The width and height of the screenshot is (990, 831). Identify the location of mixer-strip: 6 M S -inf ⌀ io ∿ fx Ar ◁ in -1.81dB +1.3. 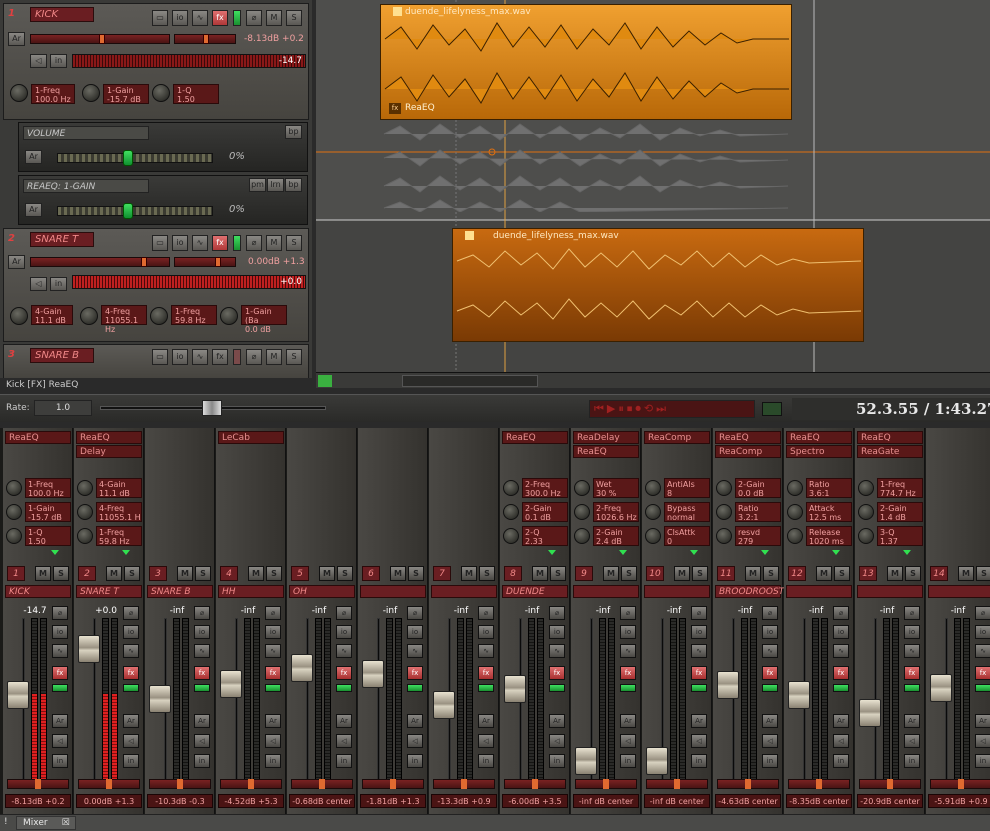
(393, 621).